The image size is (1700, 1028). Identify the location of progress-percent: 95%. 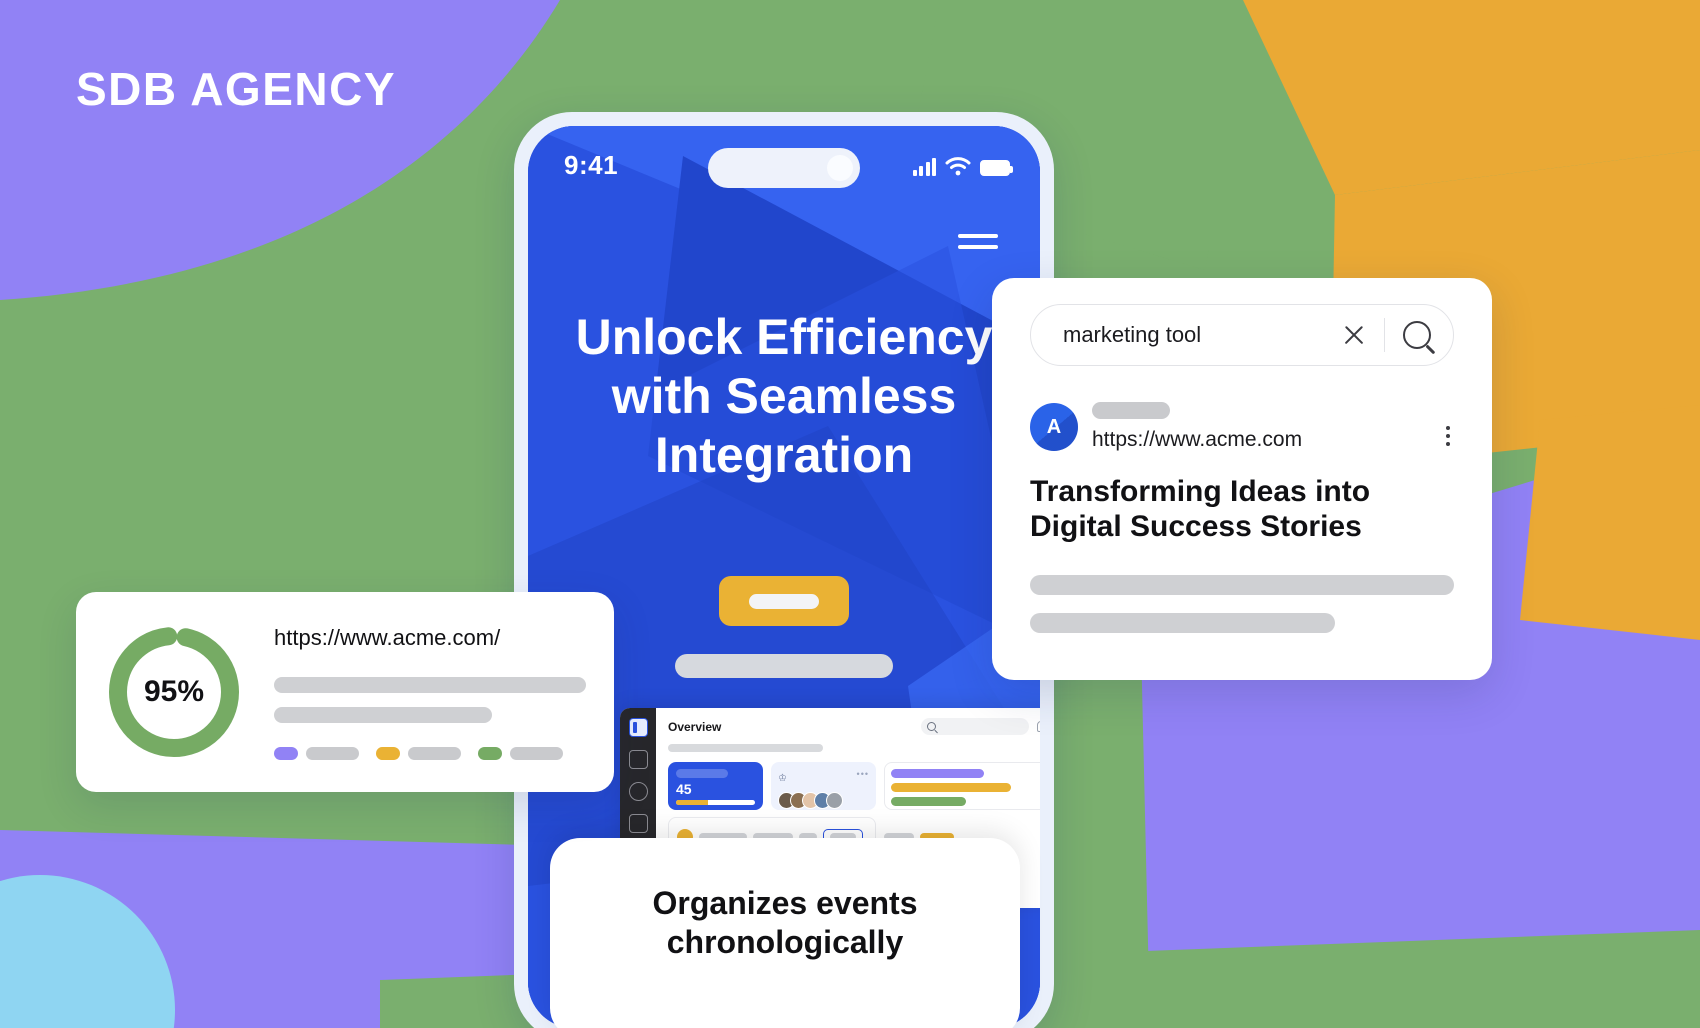
(174, 691).